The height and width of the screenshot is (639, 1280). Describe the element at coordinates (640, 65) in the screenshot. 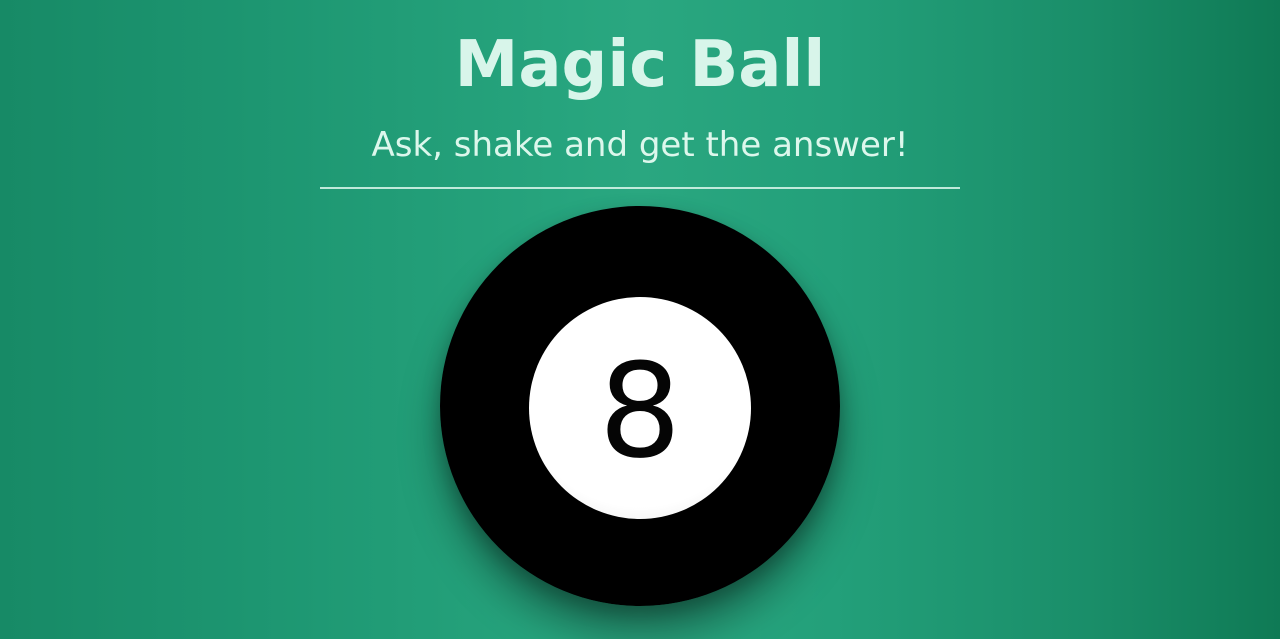

I see `page-title: Magic Ball` at that location.